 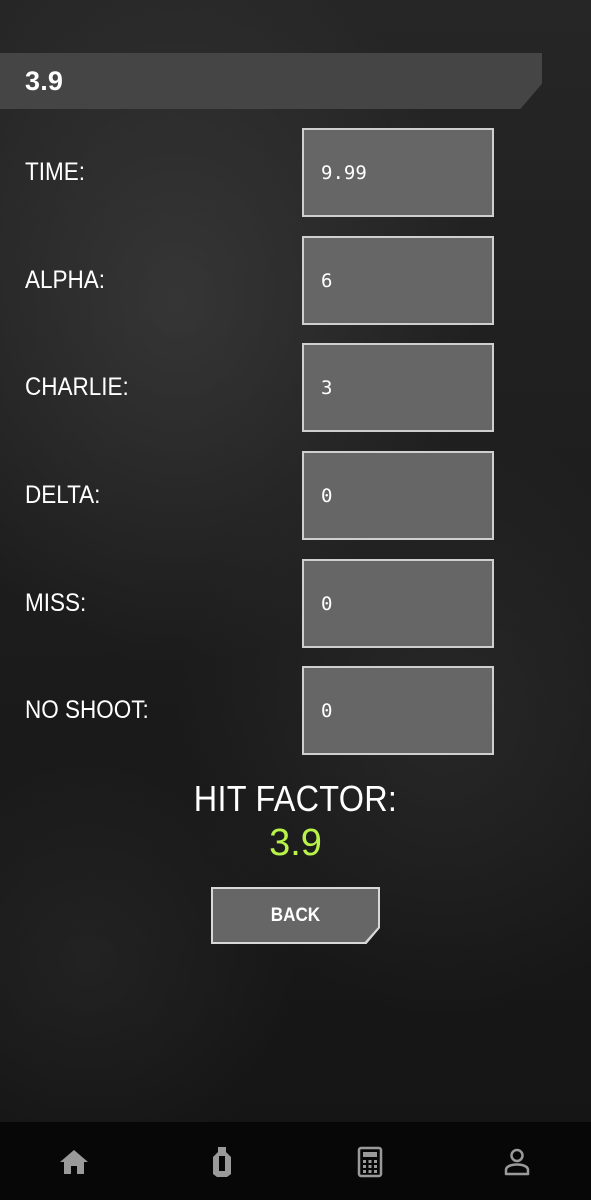 What do you see at coordinates (295, 280) in the screenshot?
I see `field-row-alpha: ALPHA:` at bounding box center [295, 280].